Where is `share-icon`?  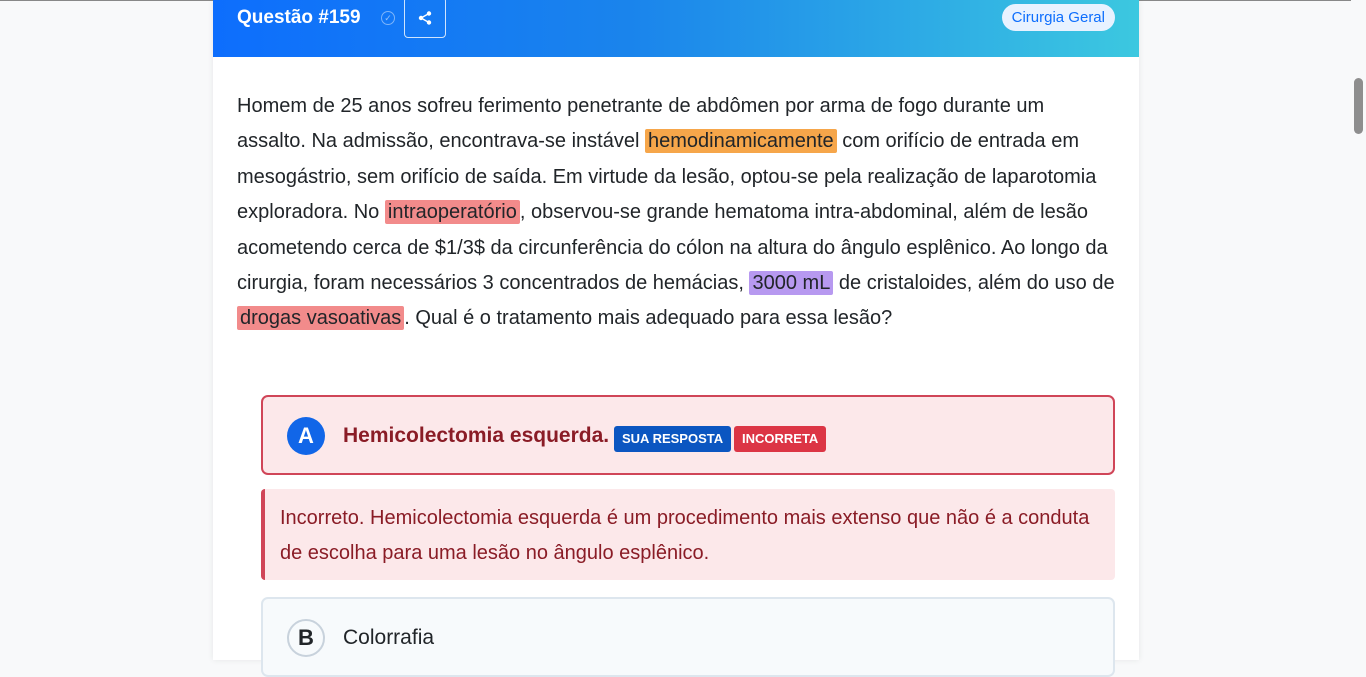
share-icon is located at coordinates (425, 17).